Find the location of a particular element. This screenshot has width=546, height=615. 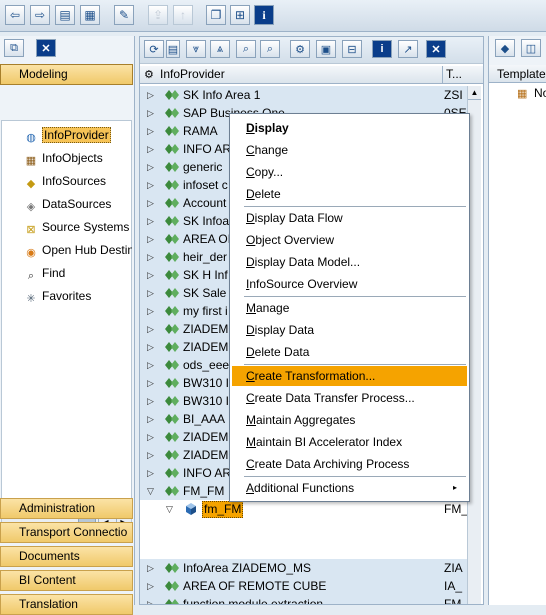

menu-item-object-overview: Object Overview is located at coordinates (349, 240).